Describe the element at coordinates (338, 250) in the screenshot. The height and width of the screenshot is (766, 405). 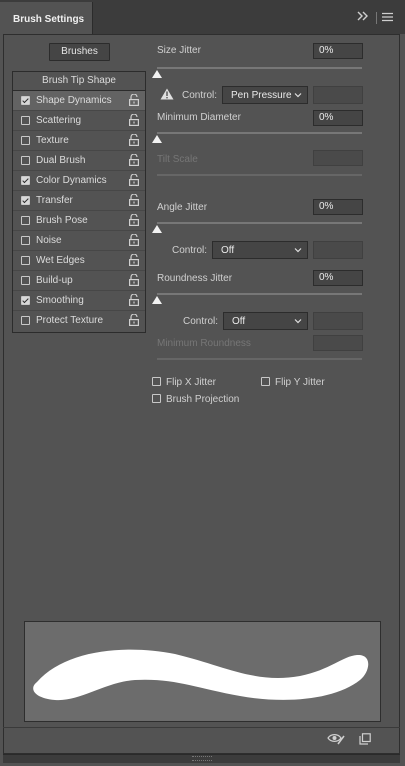
I see `angle-jitter-control-field` at that location.